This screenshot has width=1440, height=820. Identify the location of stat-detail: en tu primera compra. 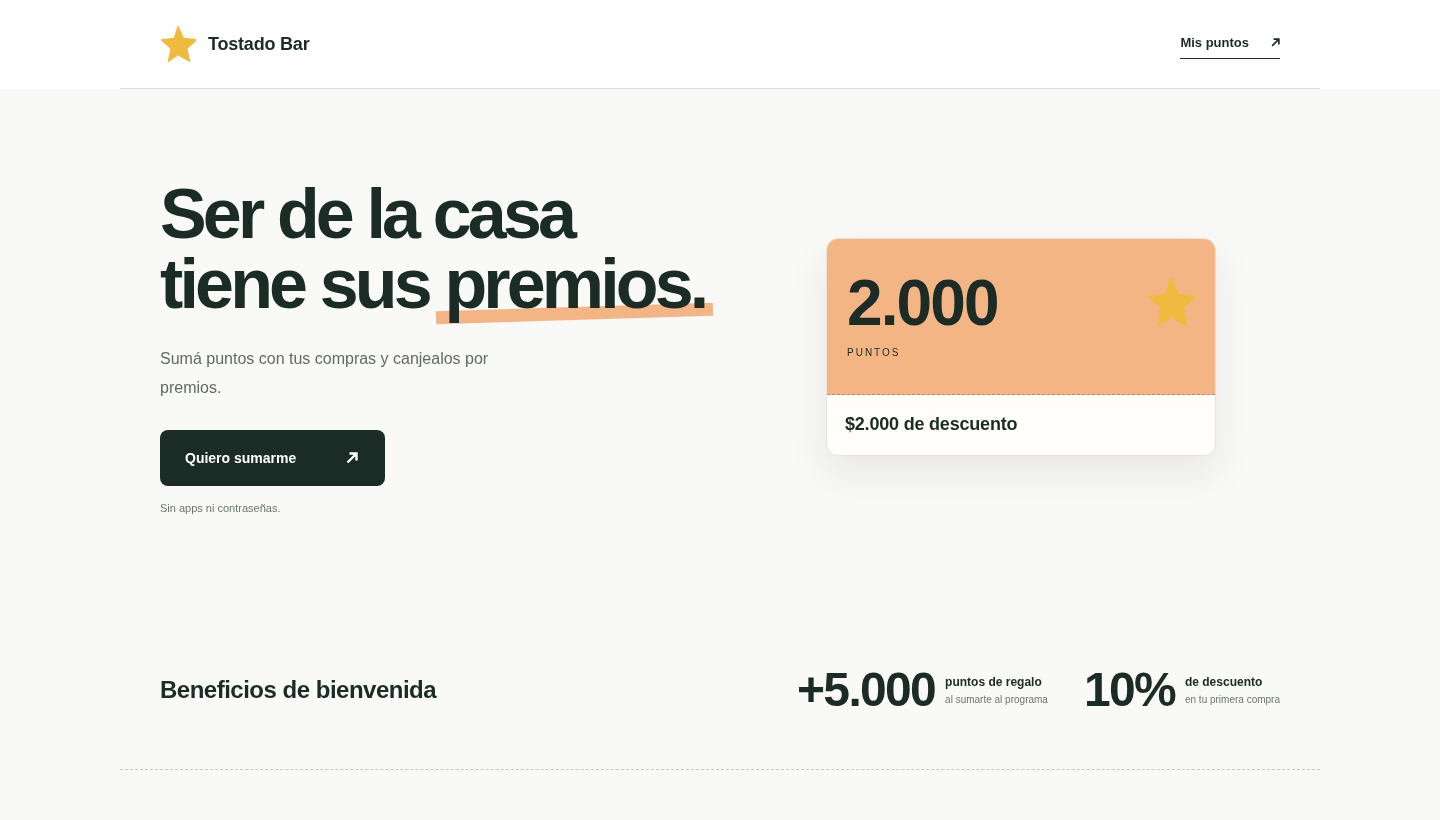
(1232, 699).